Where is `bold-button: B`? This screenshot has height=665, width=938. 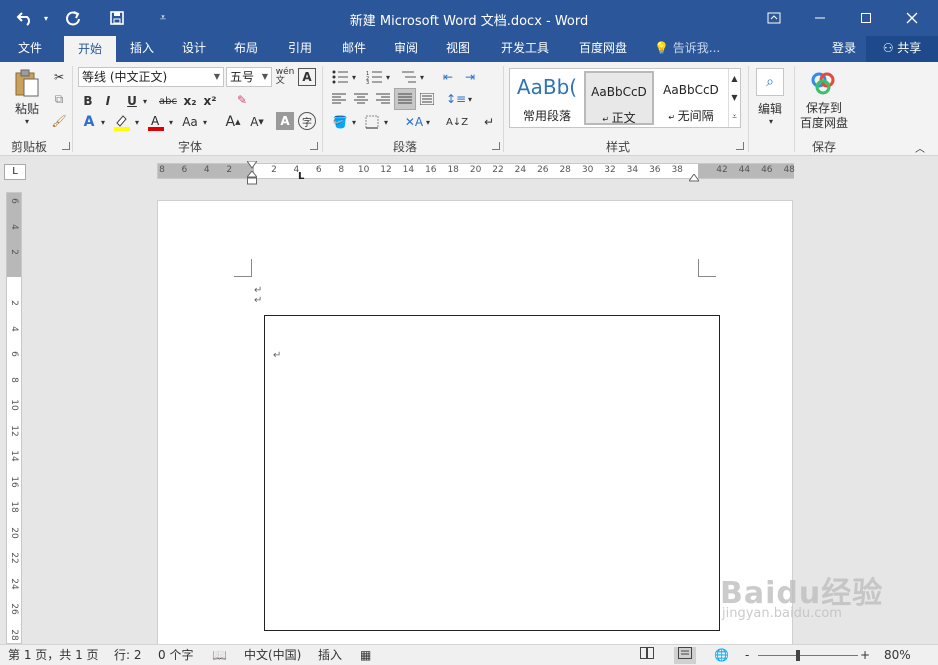 bold-button: B is located at coordinates (88, 101).